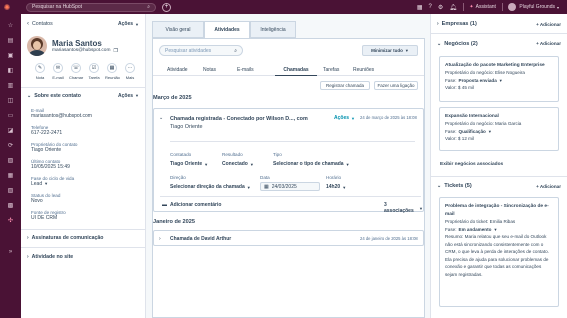 The height and width of the screenshot is (318, 567). What do you see at coordinates (201, 50) in the screenshot?
I see `activities-search-input: Pesquisar atividades ⌕` at bounding box center [201, 50].